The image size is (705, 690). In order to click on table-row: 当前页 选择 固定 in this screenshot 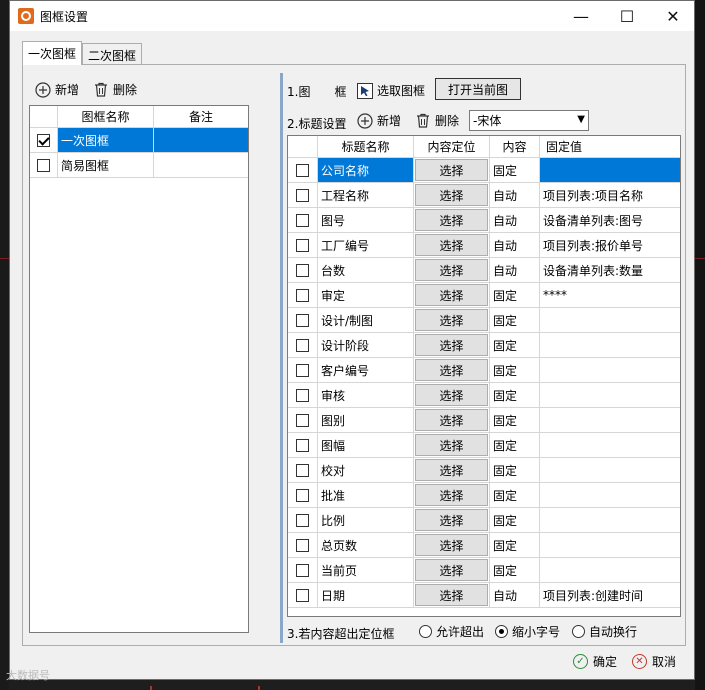, I will do `click(484, 570)`.